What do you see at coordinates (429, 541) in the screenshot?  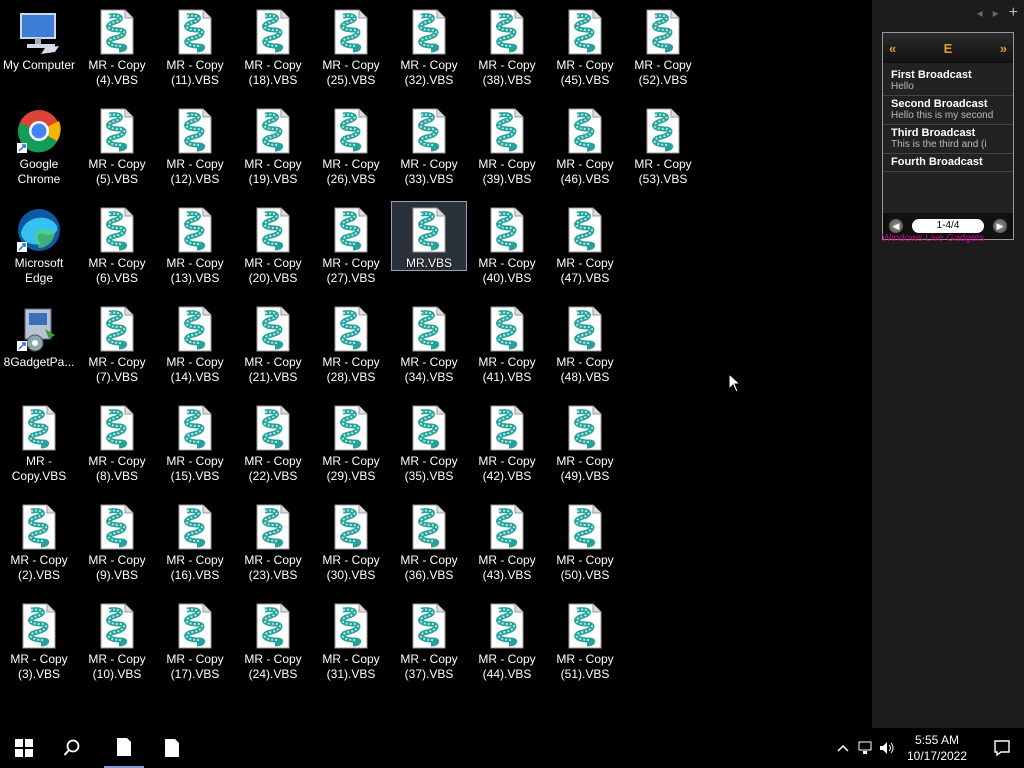 I see `desktop-icon-vbs-file: MR - Copy (36).VBS` at bounding box center [429, 541].